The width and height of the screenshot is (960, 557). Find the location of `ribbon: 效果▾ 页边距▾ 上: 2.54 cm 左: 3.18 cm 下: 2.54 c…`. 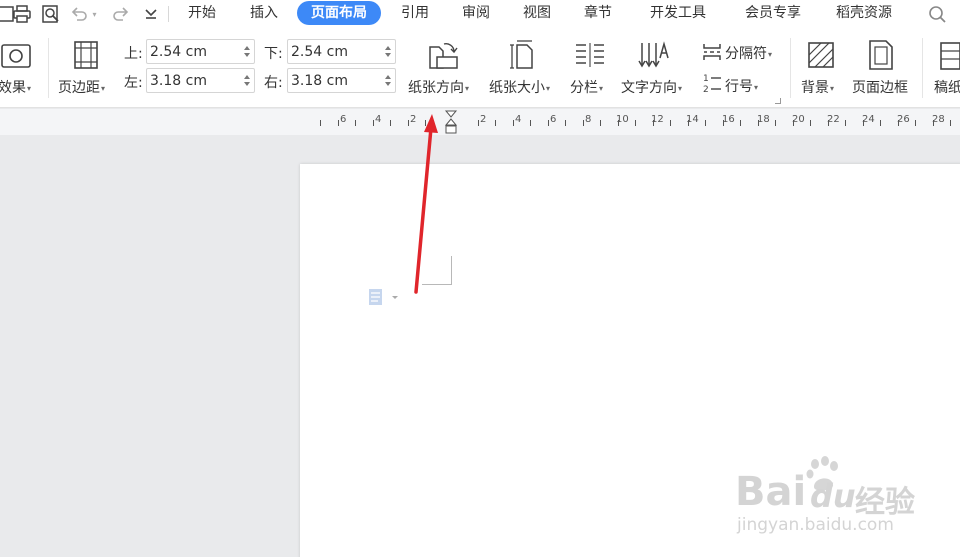

ribbon: 效果▾ 页边距▾ 上: 2.54 cm 左: 3.18 cm 下: 2.54 c… is located at coordinates (480, 68).